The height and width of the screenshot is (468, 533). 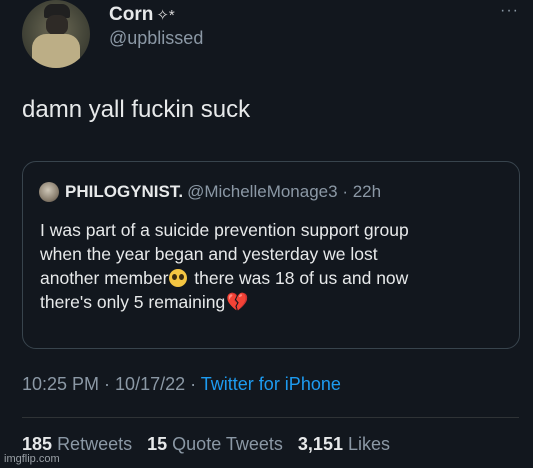 What do you see at coordinates (270, 417) in the screenshot?
I see `divider` at bounding box center [270, 417].